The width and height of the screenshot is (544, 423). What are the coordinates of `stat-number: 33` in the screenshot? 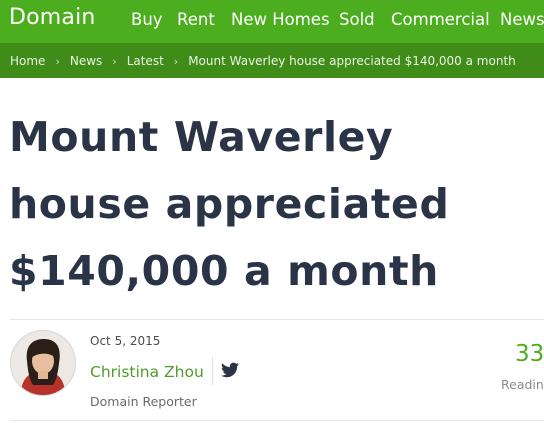 It's located at (529, 354).